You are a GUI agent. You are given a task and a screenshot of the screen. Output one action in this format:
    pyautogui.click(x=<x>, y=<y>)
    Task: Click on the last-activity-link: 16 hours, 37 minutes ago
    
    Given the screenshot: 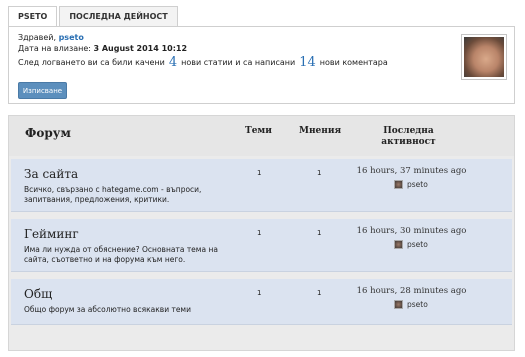 What is the action you would take?
    pyautogui.click(x=411, y=171)
    